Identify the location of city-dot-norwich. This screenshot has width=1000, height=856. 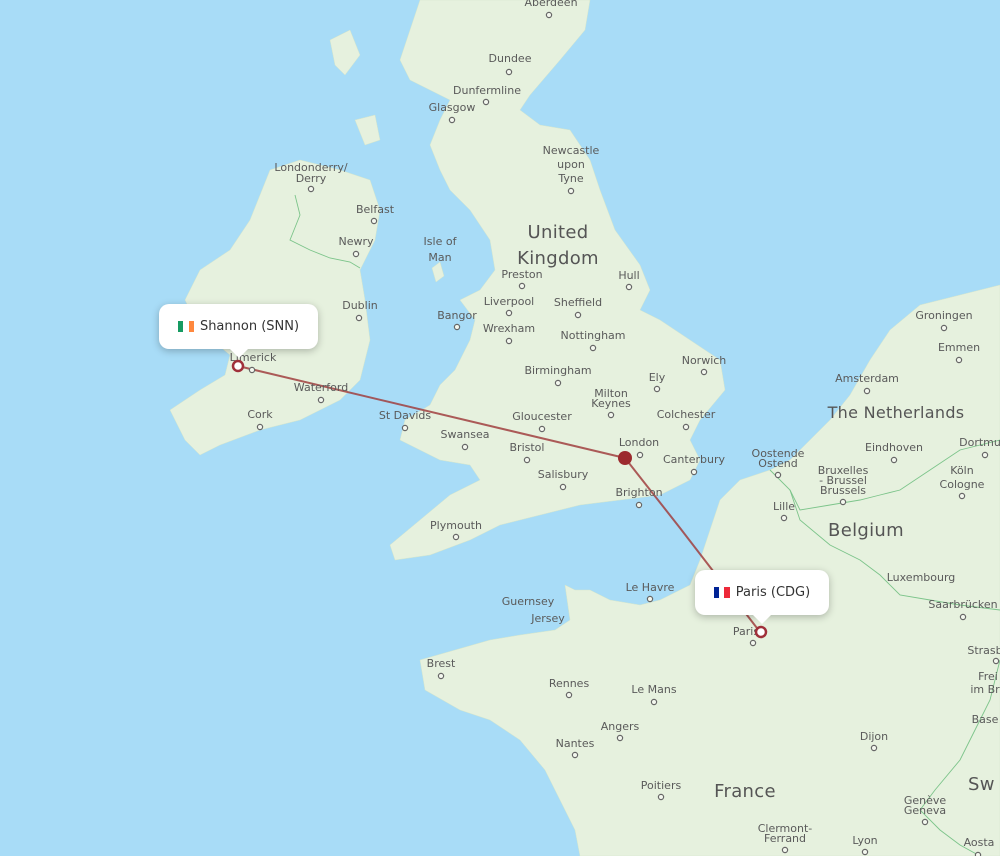
(704, 372).